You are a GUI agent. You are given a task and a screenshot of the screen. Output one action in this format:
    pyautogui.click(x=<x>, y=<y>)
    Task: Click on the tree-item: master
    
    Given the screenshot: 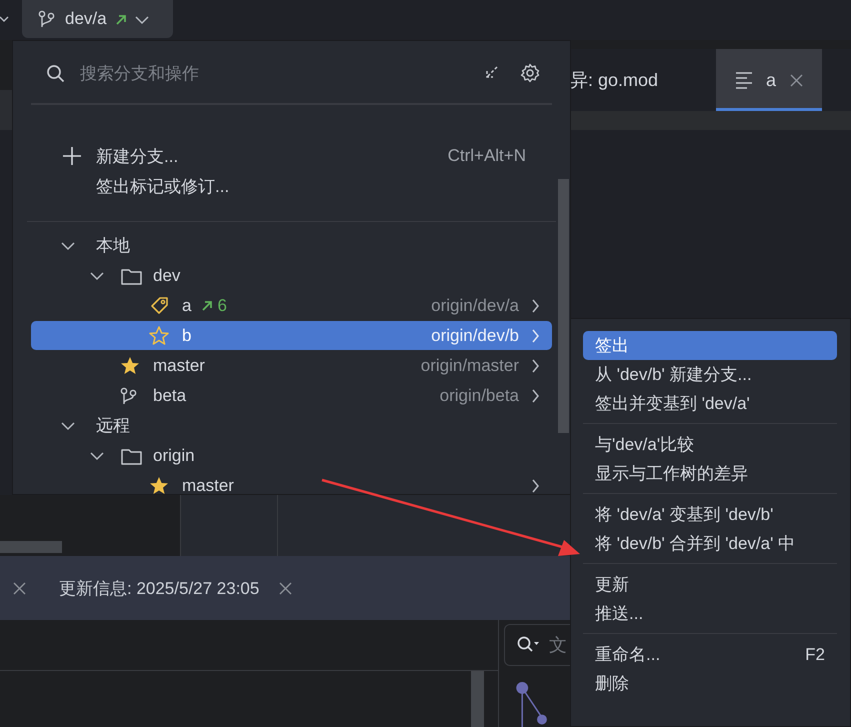 What is the action you would take?
    pyautogui.click(x=291, y=482)
    